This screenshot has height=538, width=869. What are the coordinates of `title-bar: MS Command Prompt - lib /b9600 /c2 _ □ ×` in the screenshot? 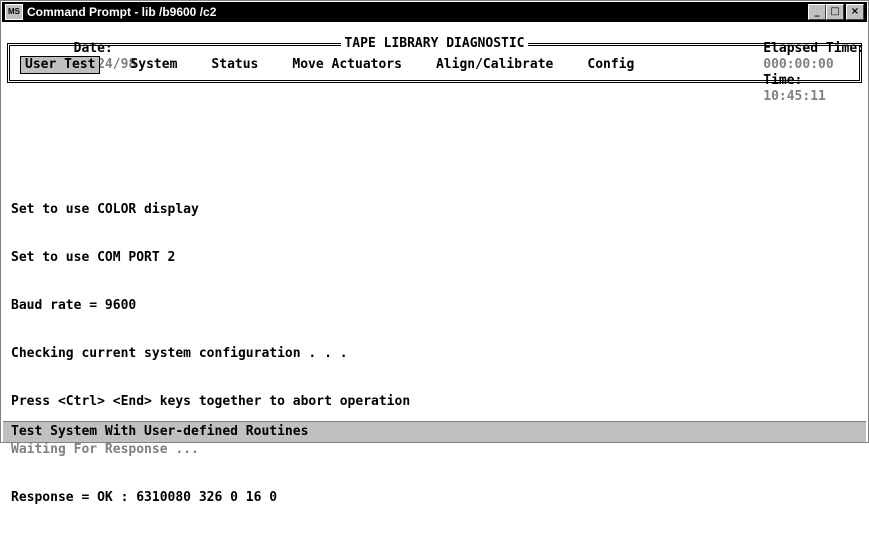 It's located at (434, 12).